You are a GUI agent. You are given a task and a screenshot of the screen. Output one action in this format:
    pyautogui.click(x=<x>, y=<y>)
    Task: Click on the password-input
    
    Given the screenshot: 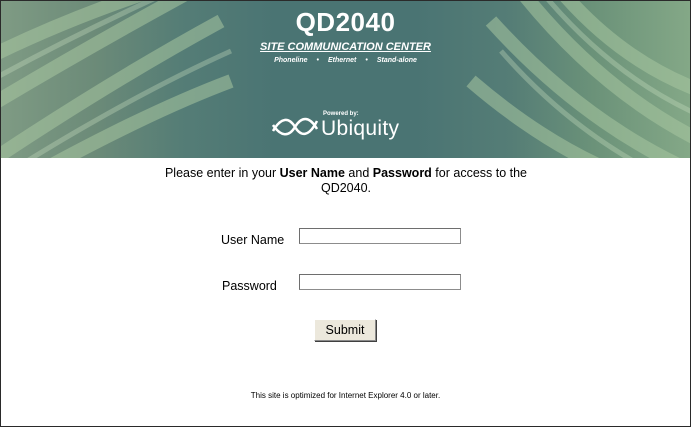 What is the action you would take?
    pyautogui.click(x=380, y=282)
    